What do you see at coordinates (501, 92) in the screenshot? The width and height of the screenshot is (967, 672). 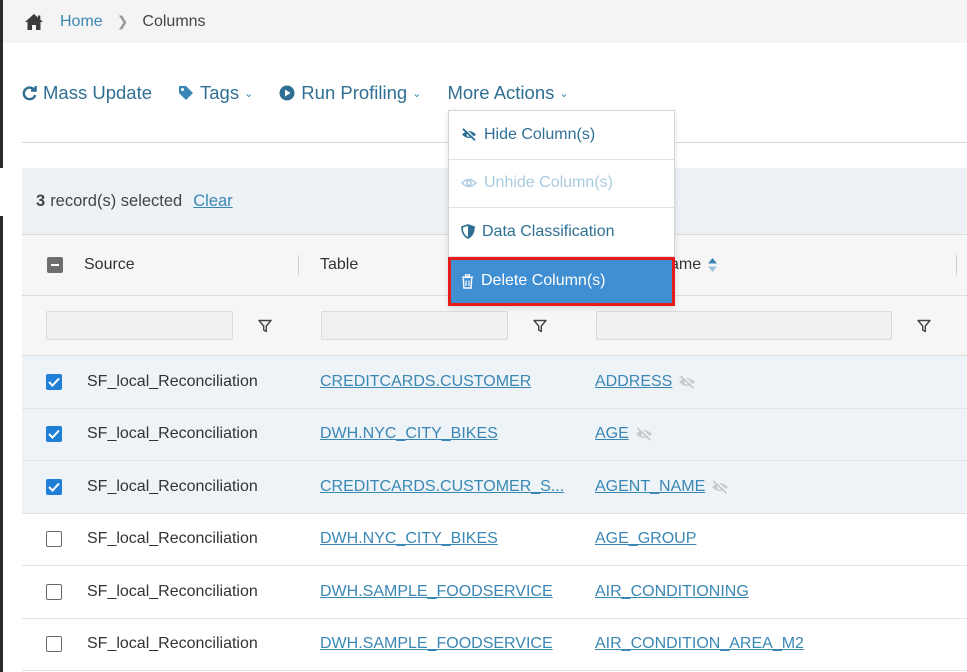 I see `more-actions-label: More Actions` at bounding box center [501, 92].